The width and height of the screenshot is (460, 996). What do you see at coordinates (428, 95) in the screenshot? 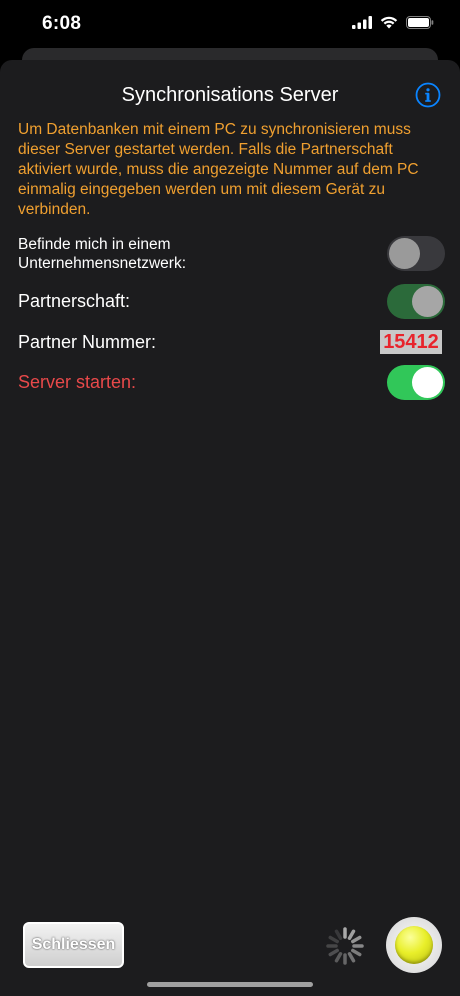
I see `info-icon` at bounding box center [428, 95].